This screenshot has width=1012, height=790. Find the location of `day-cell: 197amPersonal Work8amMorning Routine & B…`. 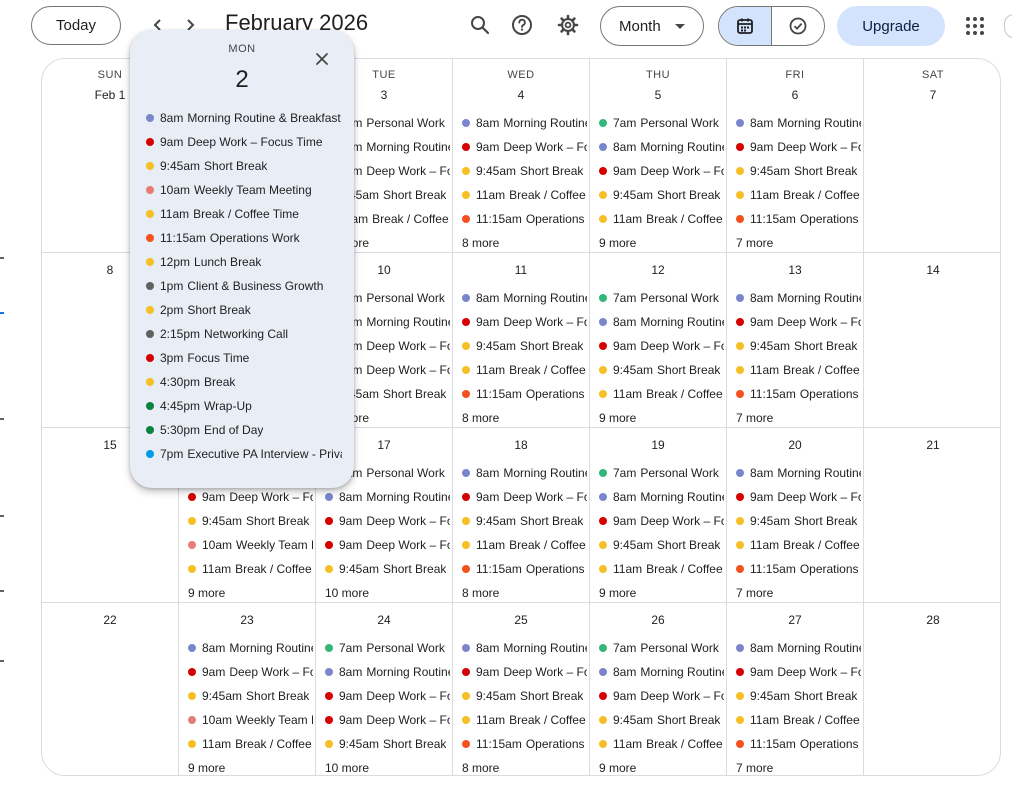

day-cell: 197amPersonal Work8amMorning Routine & B… is located at coordinates (658, 515).